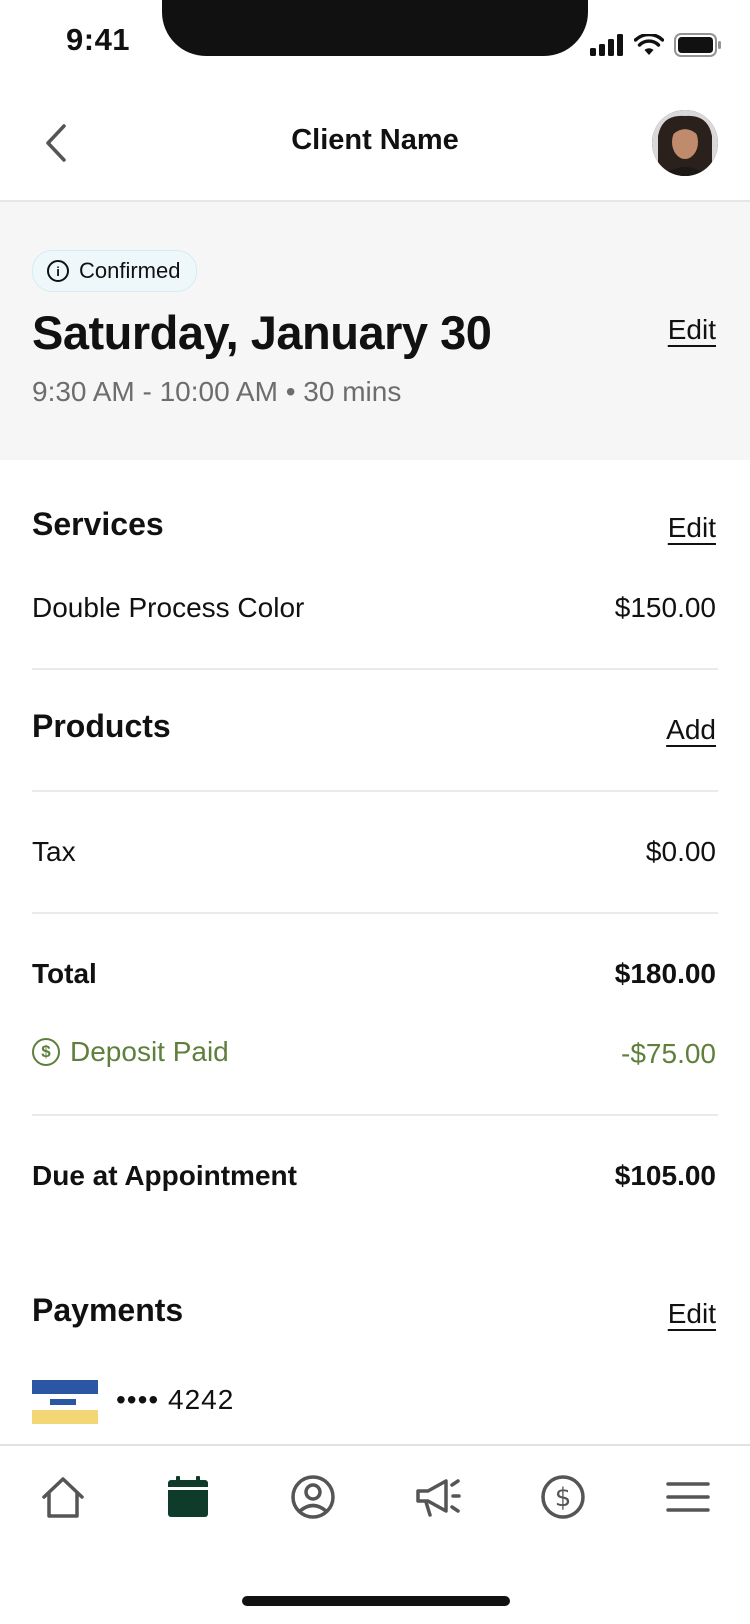 This screenshot has height=1624, width=750. What do you see at coordinates (65, 1402) in the screenshot?
I see `card-icon` at bounding box center [65, 1402].